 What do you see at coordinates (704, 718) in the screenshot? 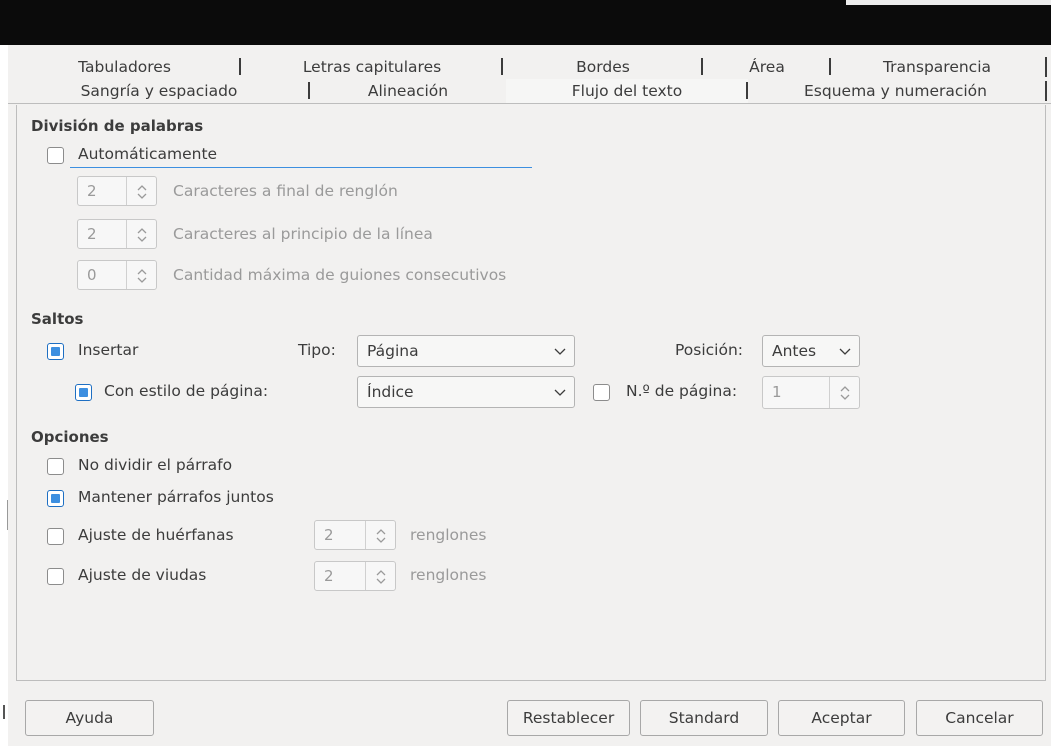
I see `standard-button: Standard` at bounding box center [704, 718].